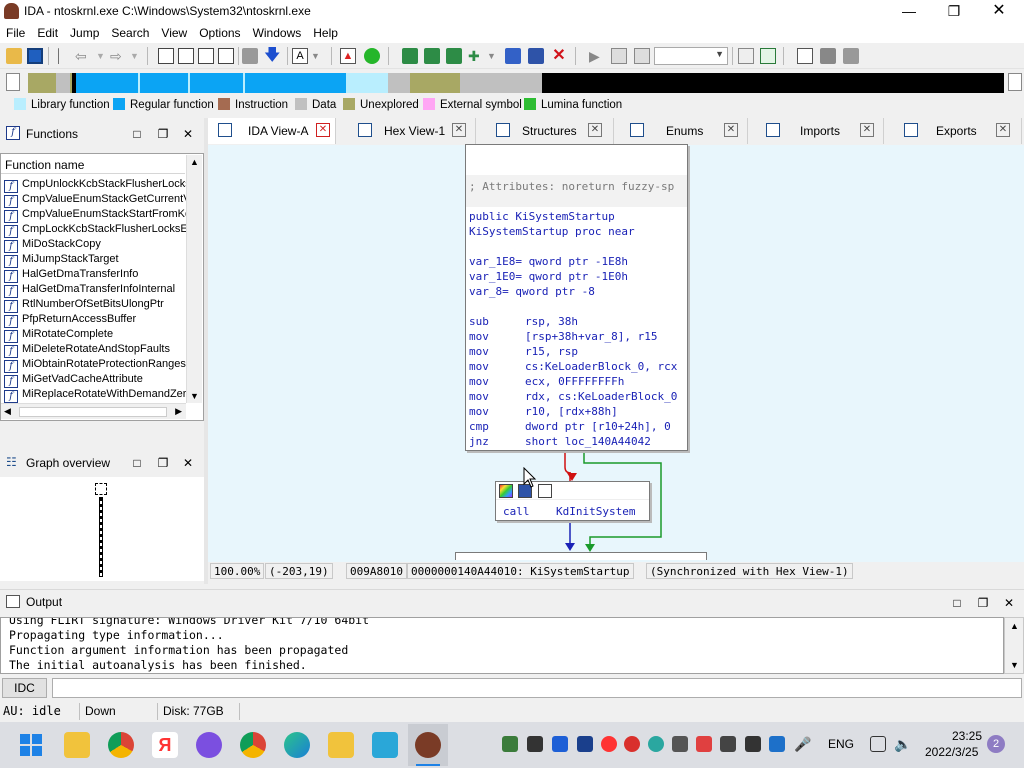 The height and width of the screenshot is (768, 1024). I want to click on function-list-item: f MiReplaceRotateWithDemandZer, so click(95, 395).